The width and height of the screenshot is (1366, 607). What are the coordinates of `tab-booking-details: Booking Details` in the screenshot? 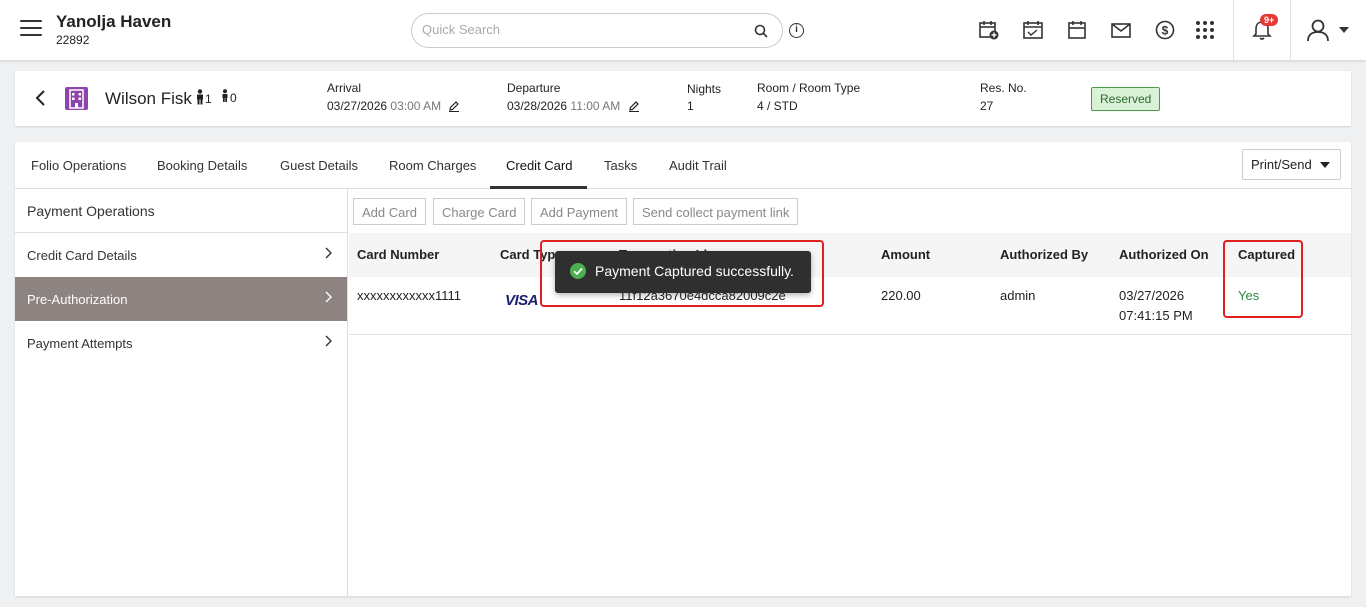 It's located at (202, 165).